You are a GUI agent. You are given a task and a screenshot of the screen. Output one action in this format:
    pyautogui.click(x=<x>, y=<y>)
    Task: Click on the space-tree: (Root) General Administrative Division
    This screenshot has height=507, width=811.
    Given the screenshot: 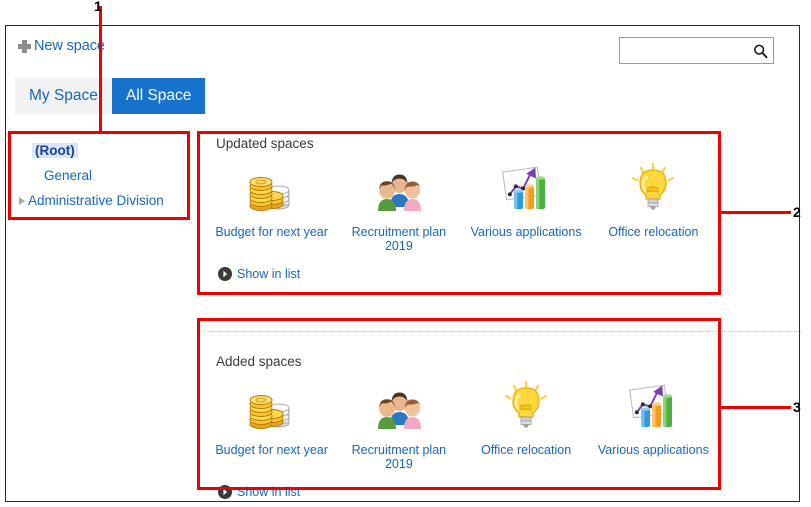 What is the action you would take?
    pyautogui.click(x=102, y=175)
    